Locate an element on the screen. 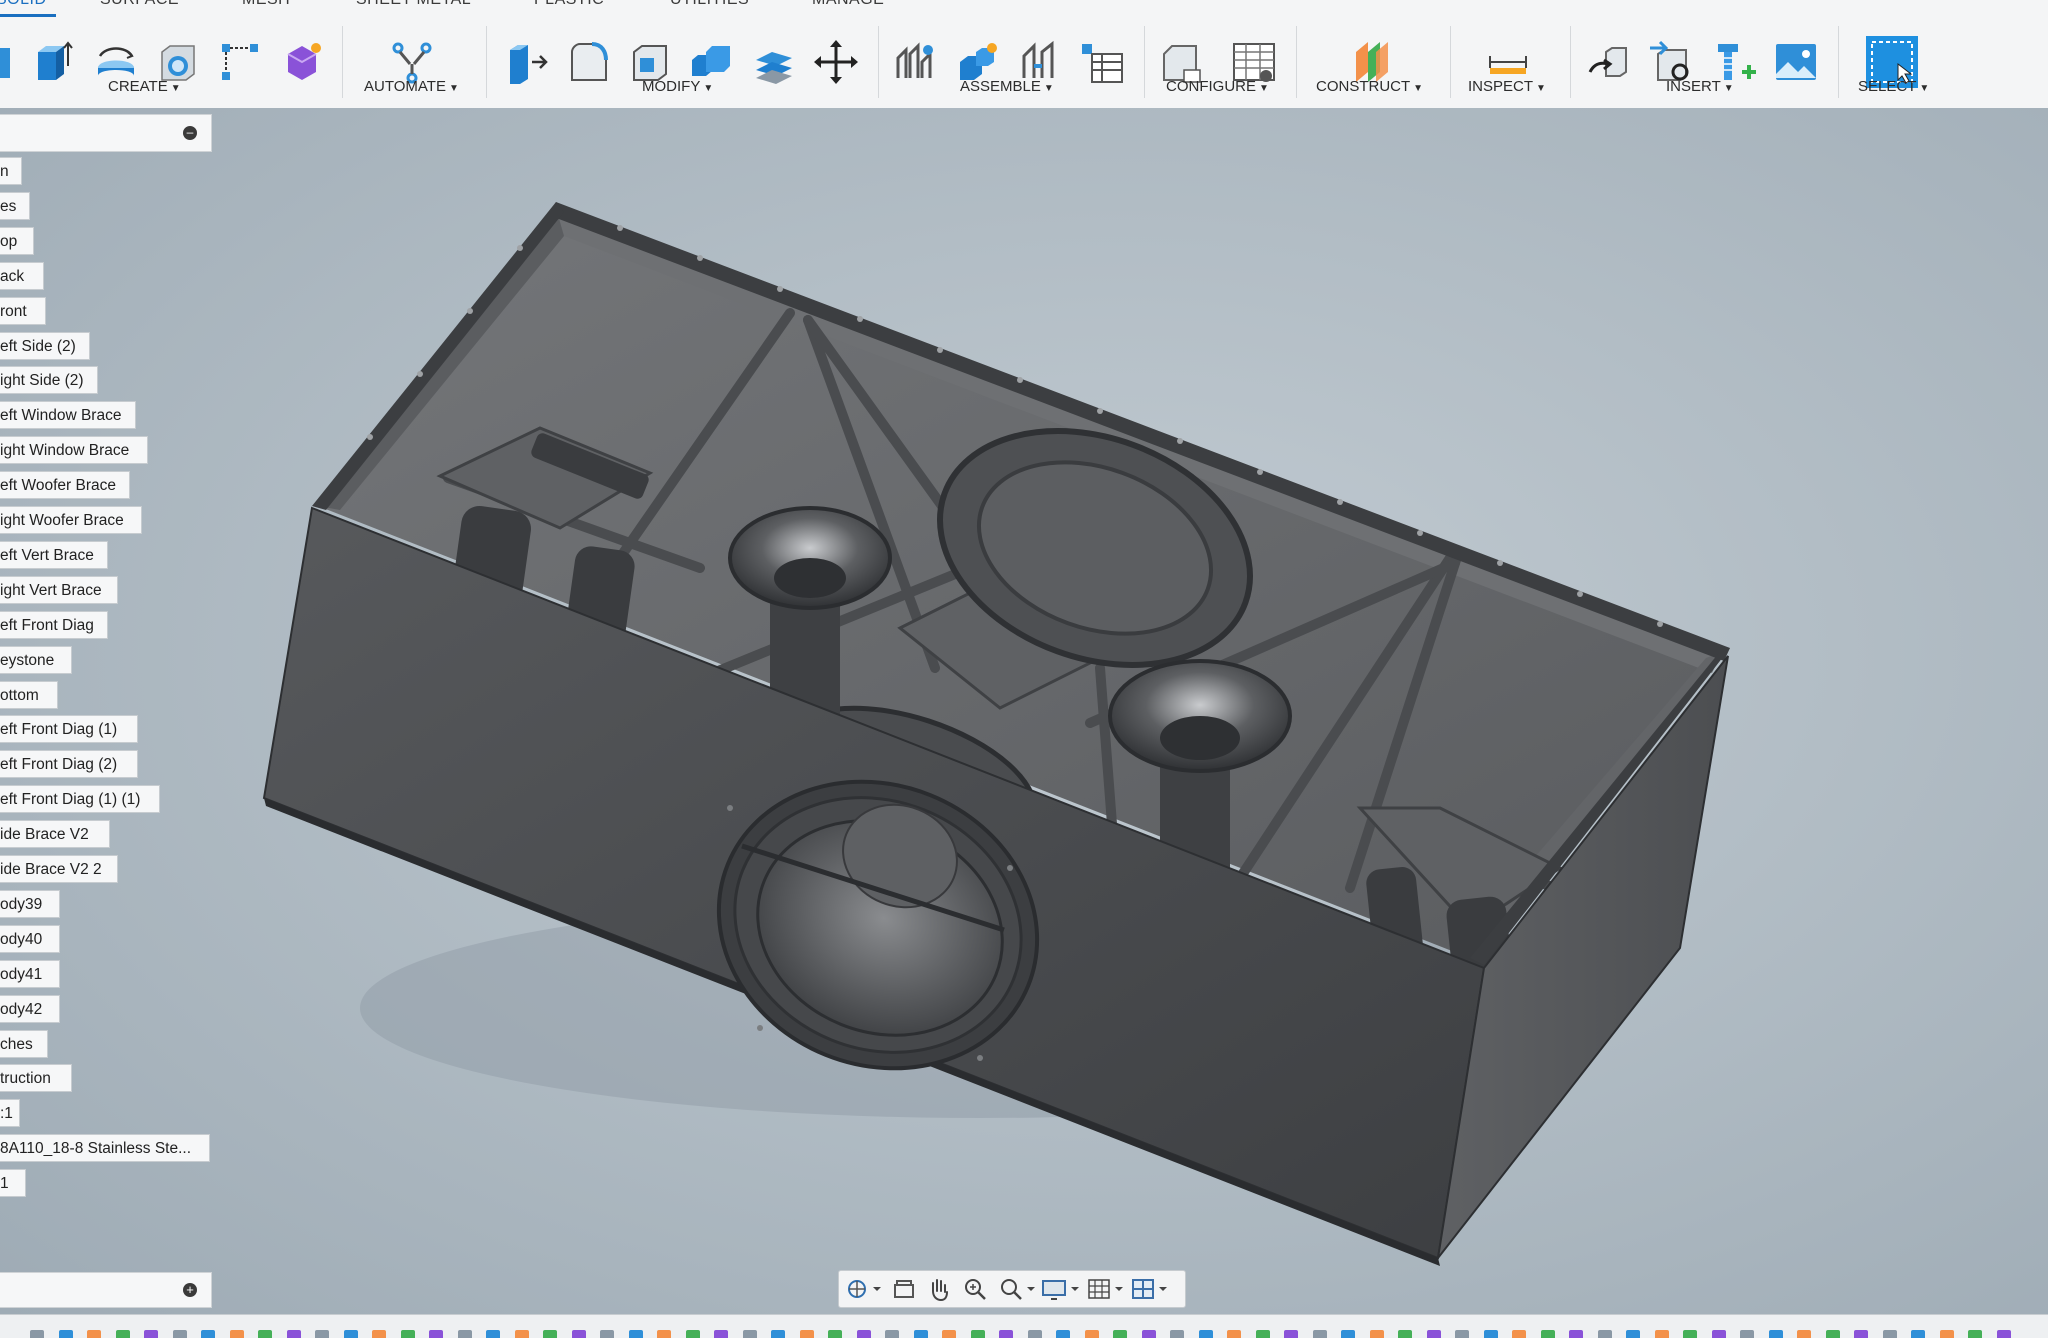  browser-item: ight Side (2) is located at coordinates (49, 380).